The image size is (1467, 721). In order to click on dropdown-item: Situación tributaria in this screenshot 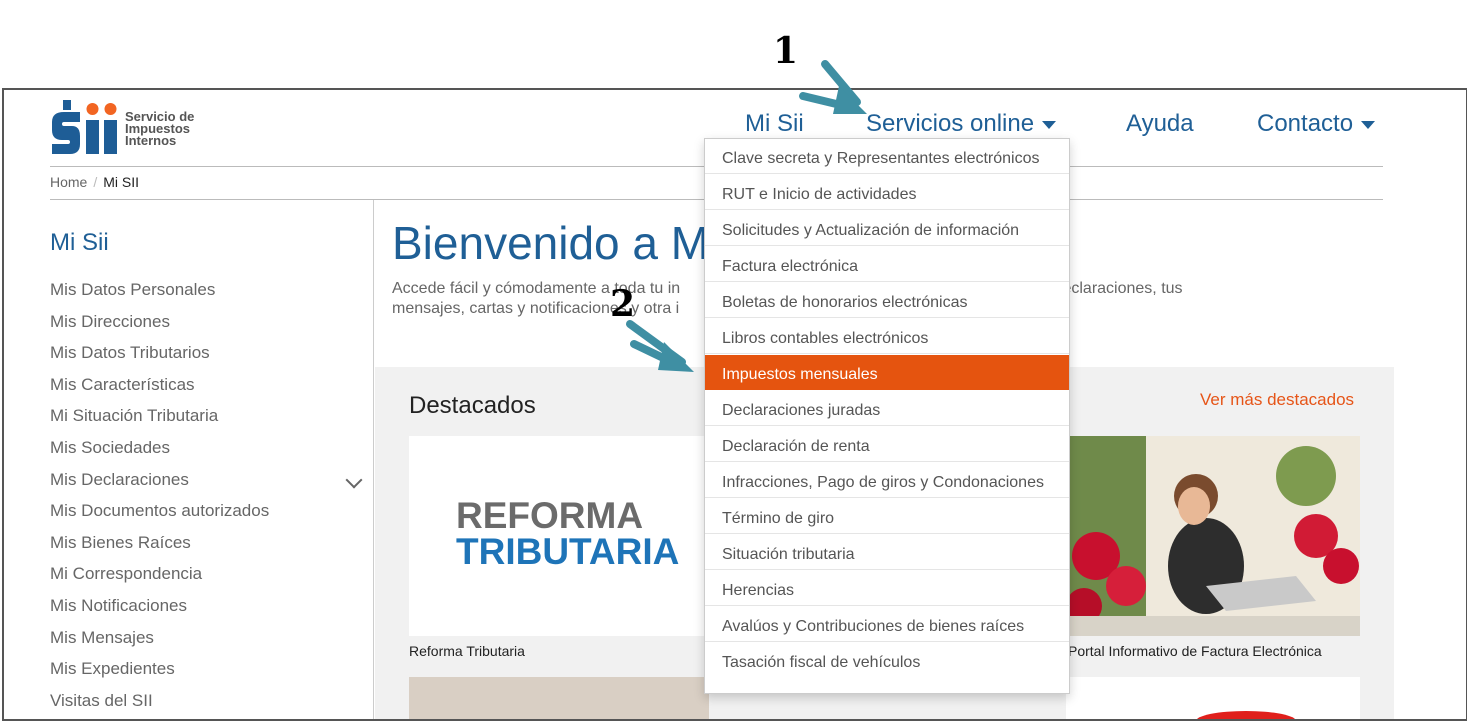, I will do `click(887, 552)`.